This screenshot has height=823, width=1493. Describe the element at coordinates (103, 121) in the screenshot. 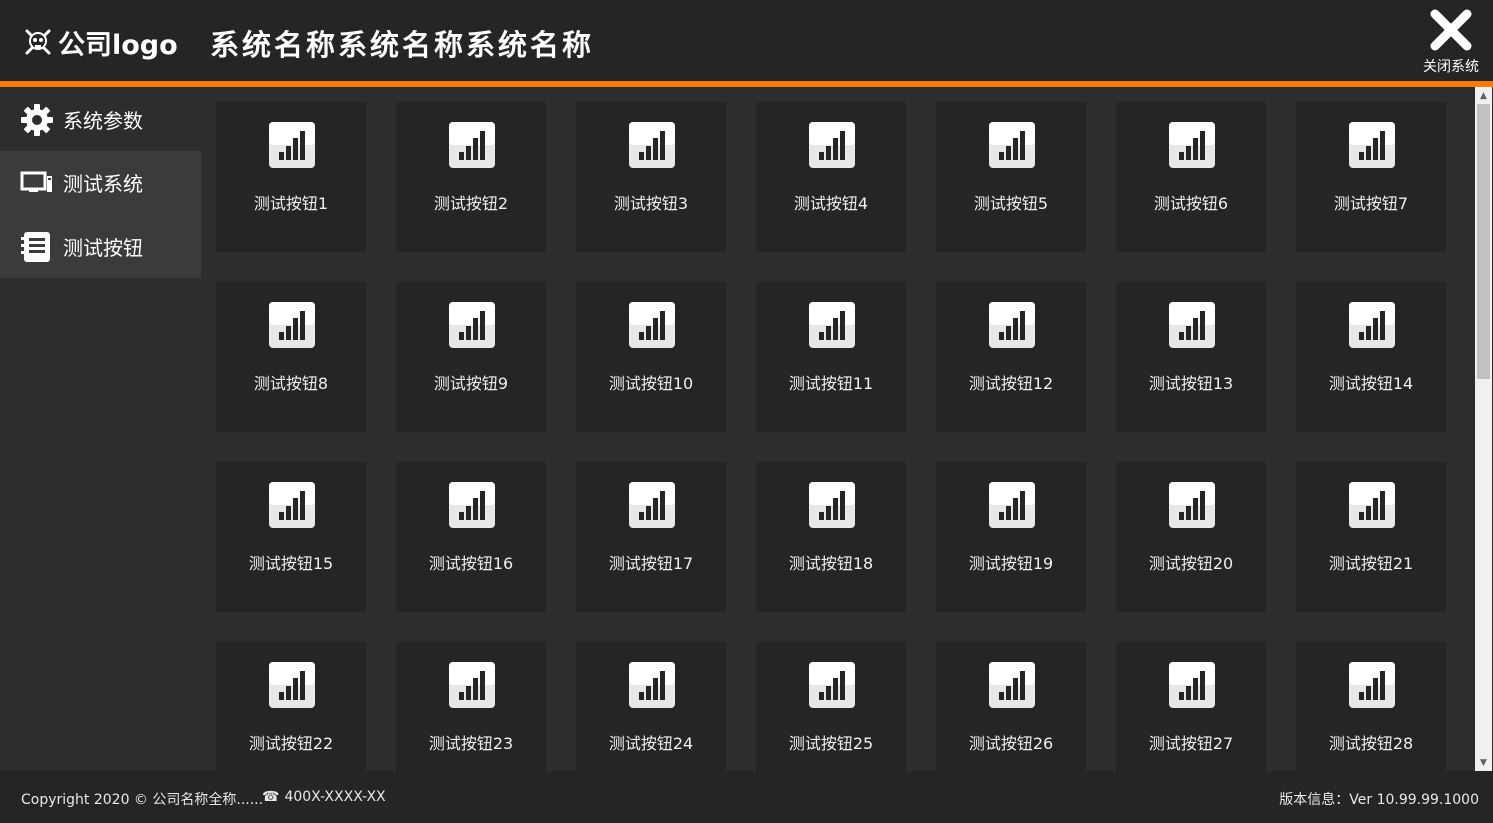

I see `sidebar-item-label: 系统参数` at that location.